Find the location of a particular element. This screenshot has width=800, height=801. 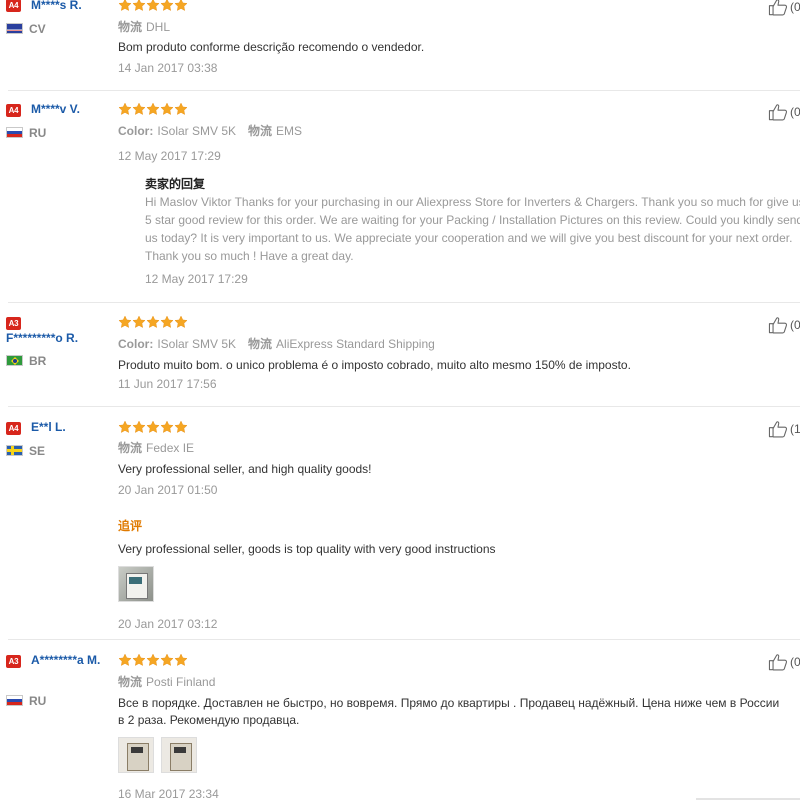

followup-title: 追评 is located at coordinates (130, 526).